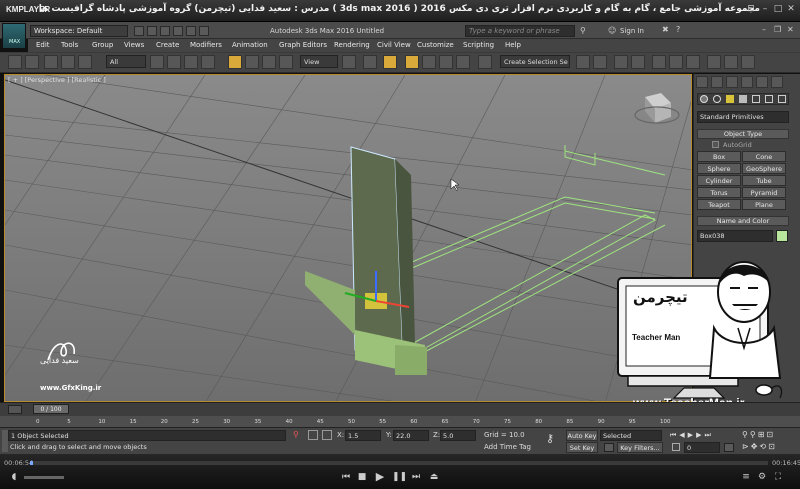 Image resolution: width=800 pixels, height=489 pixels. I want to click on select-by-name-icon, so click(174, 62).